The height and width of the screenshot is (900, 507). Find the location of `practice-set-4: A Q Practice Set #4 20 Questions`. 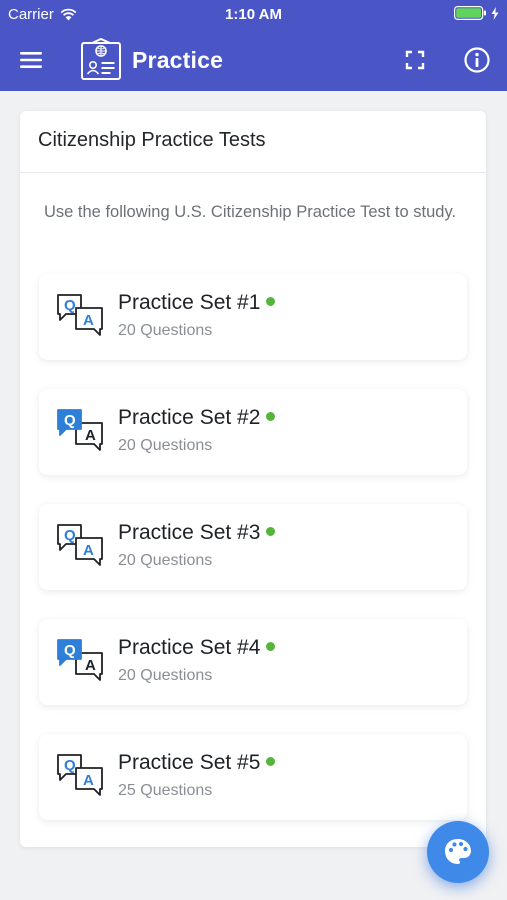

practice-set-4: A Q Practice Set #4 20 Questions is located at coordinates (253, 662).